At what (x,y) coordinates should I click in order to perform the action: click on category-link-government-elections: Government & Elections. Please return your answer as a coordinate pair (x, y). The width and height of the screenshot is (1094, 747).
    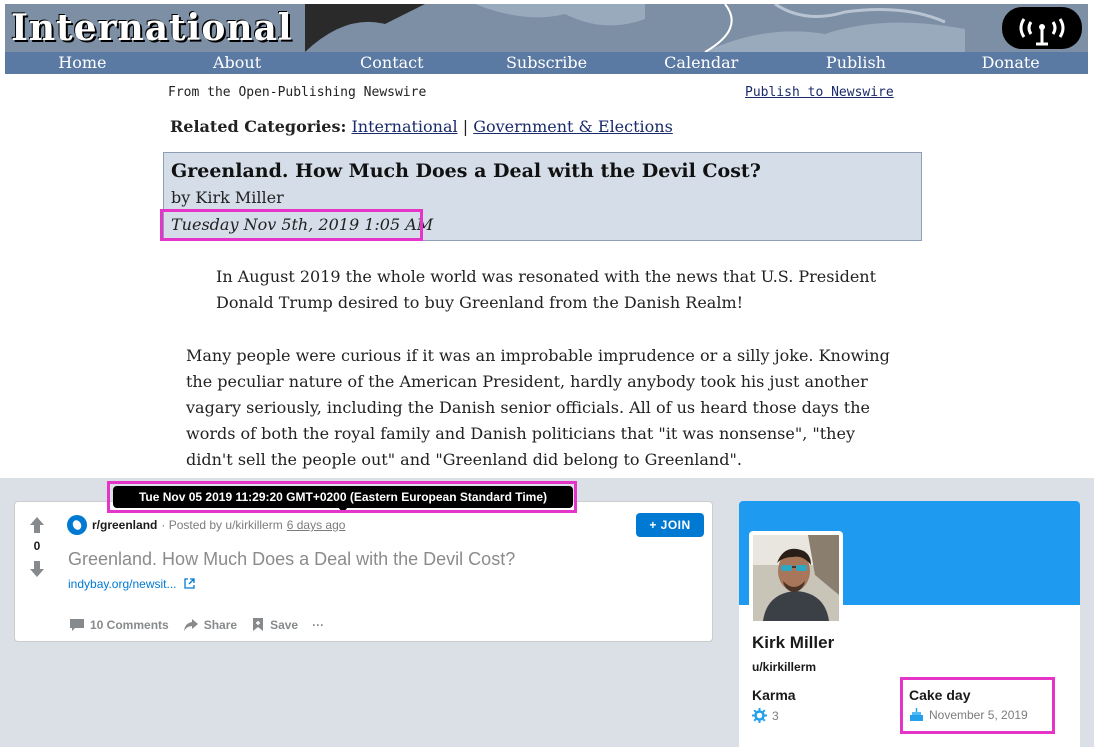
    Looking at the image, I should click on (573, 126).